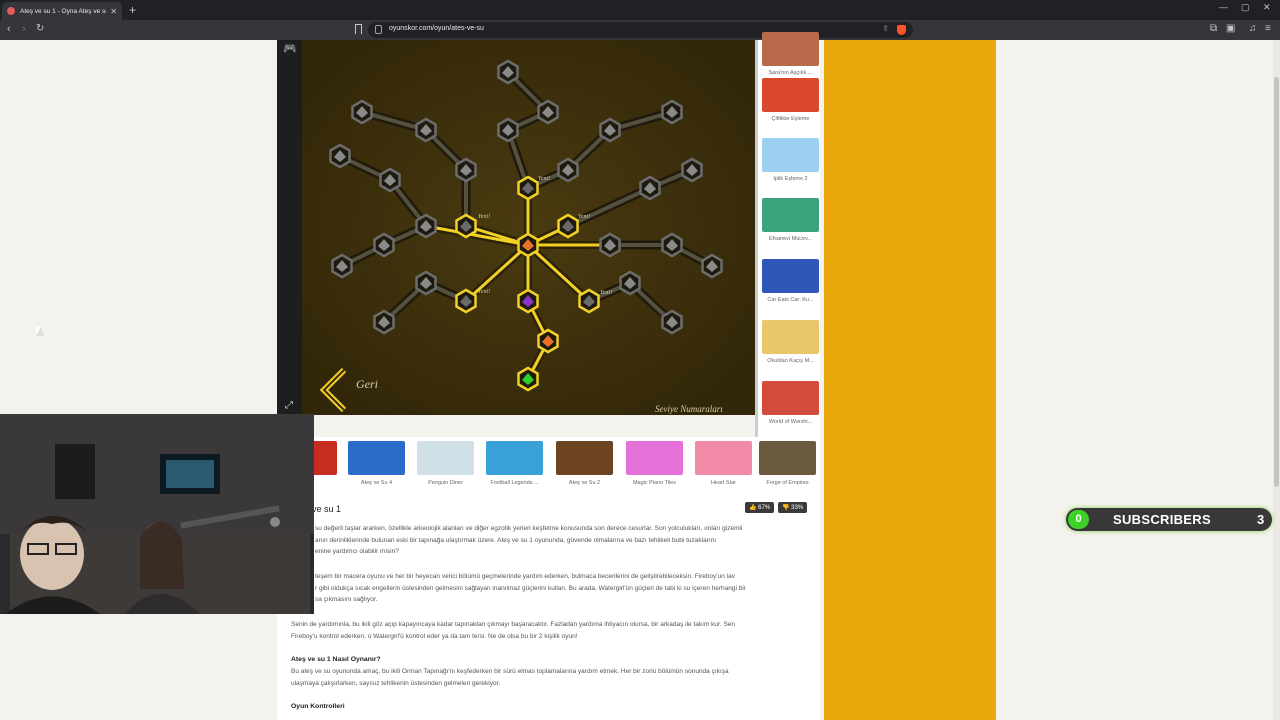  What do you see at coordinates (40, 28) in the screenshot?
I see `reload-icon: ↻` at bounding box center [40, 28].